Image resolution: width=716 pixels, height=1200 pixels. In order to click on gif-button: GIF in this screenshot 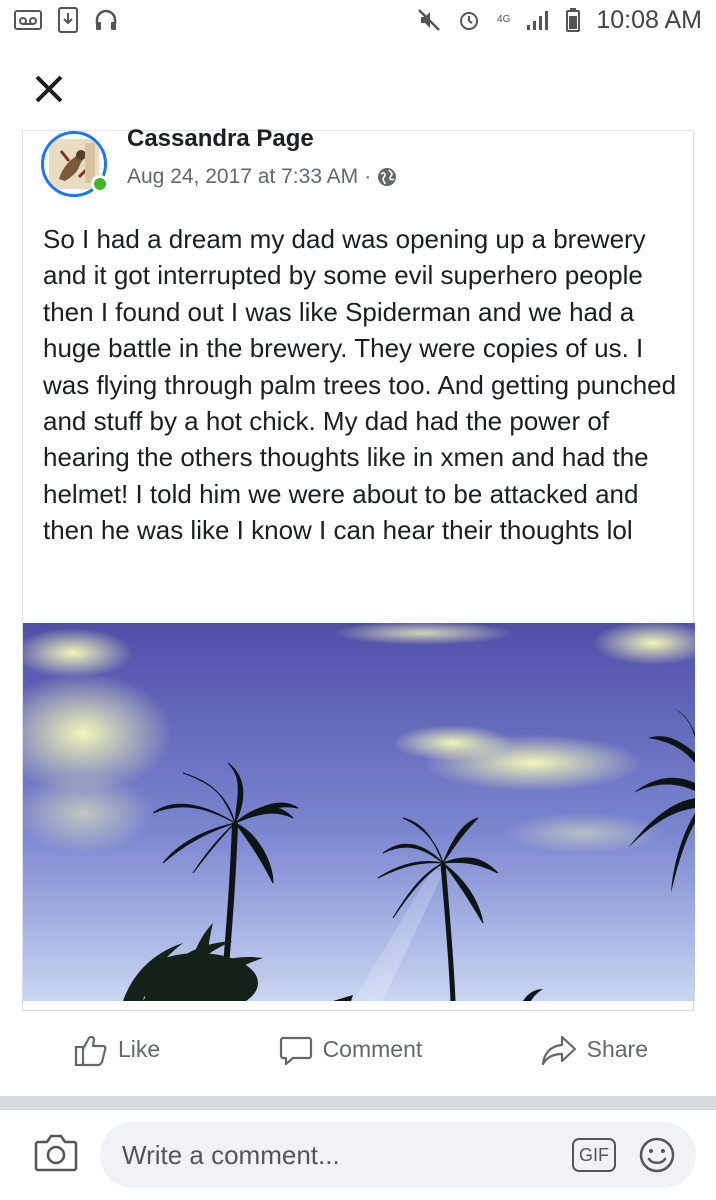, I will do `click(594, 1155)`.